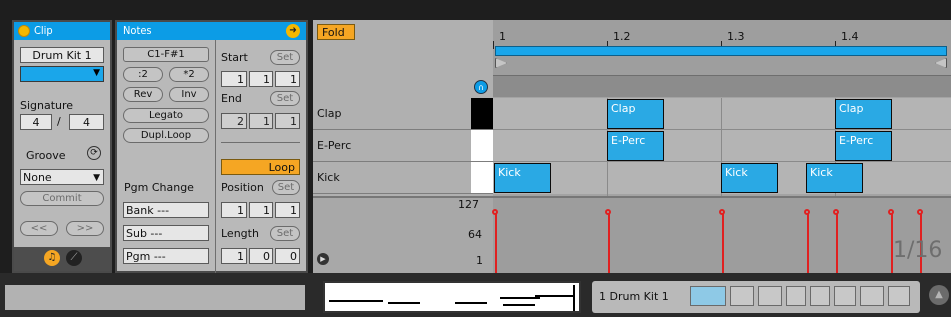  Describe the element at coordinates (863, 146) in the screenshot. I see `note-eperc-2: E-Perc` at that location.